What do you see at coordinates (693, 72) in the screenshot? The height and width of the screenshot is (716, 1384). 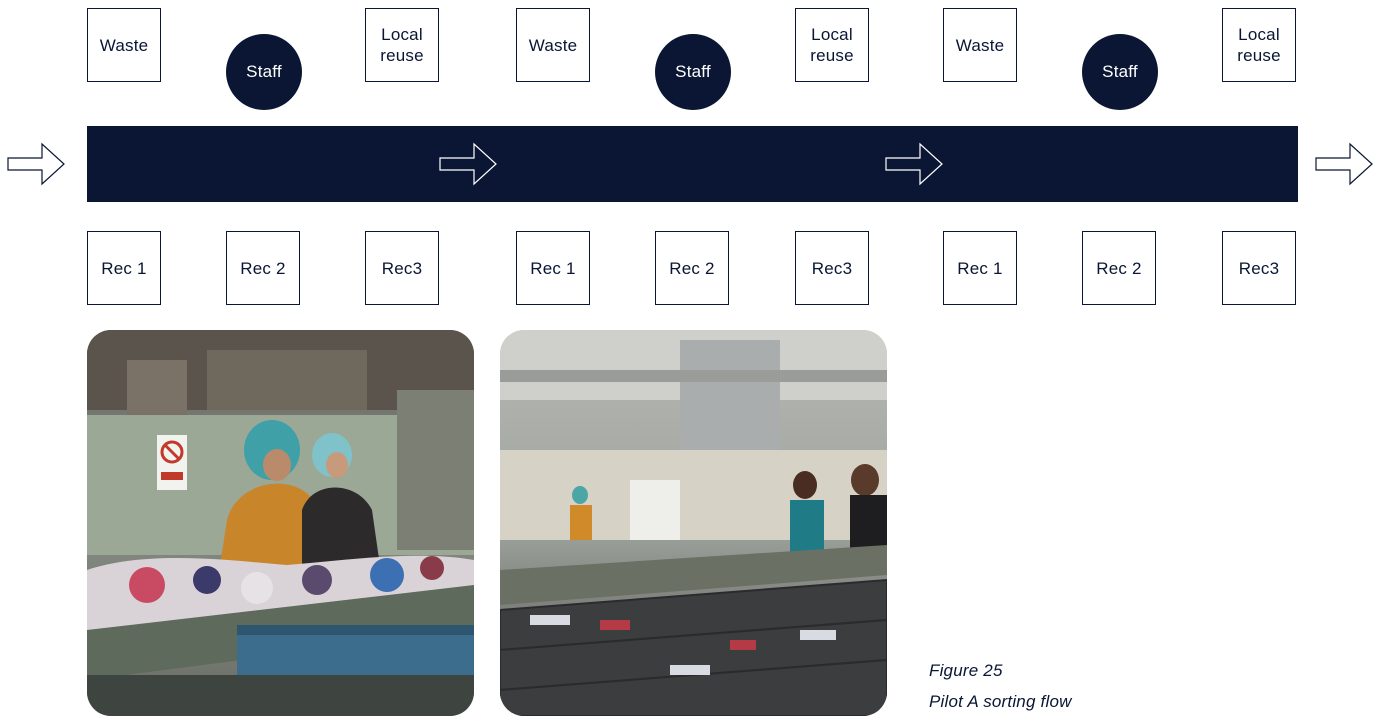 I see `staff-circle-2: Staff` at bounding box center [693, 72].